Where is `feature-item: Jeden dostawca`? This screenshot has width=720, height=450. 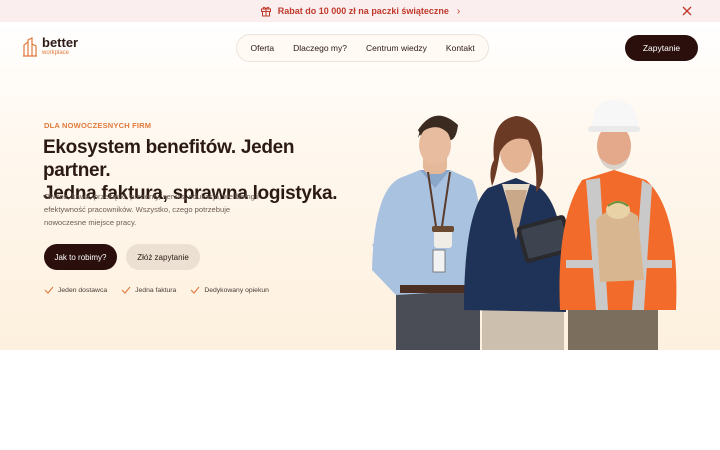 feature-item: Jeden dostawca is located at coordinates (75, 290).